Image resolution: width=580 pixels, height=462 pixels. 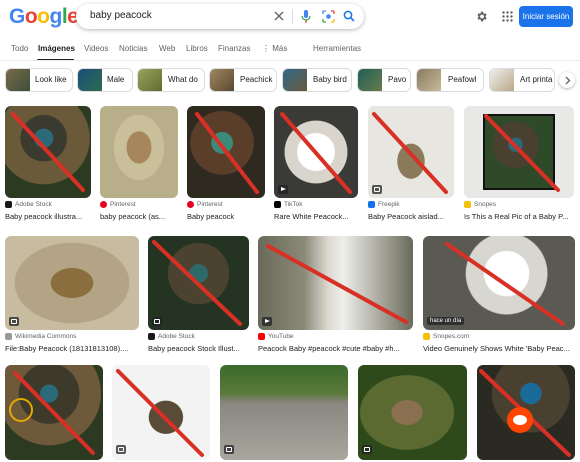 What do you see at coordinates (96, 48) in the screenshot?
I see `tab-videos: Videos` at bounding box center [96, 48].